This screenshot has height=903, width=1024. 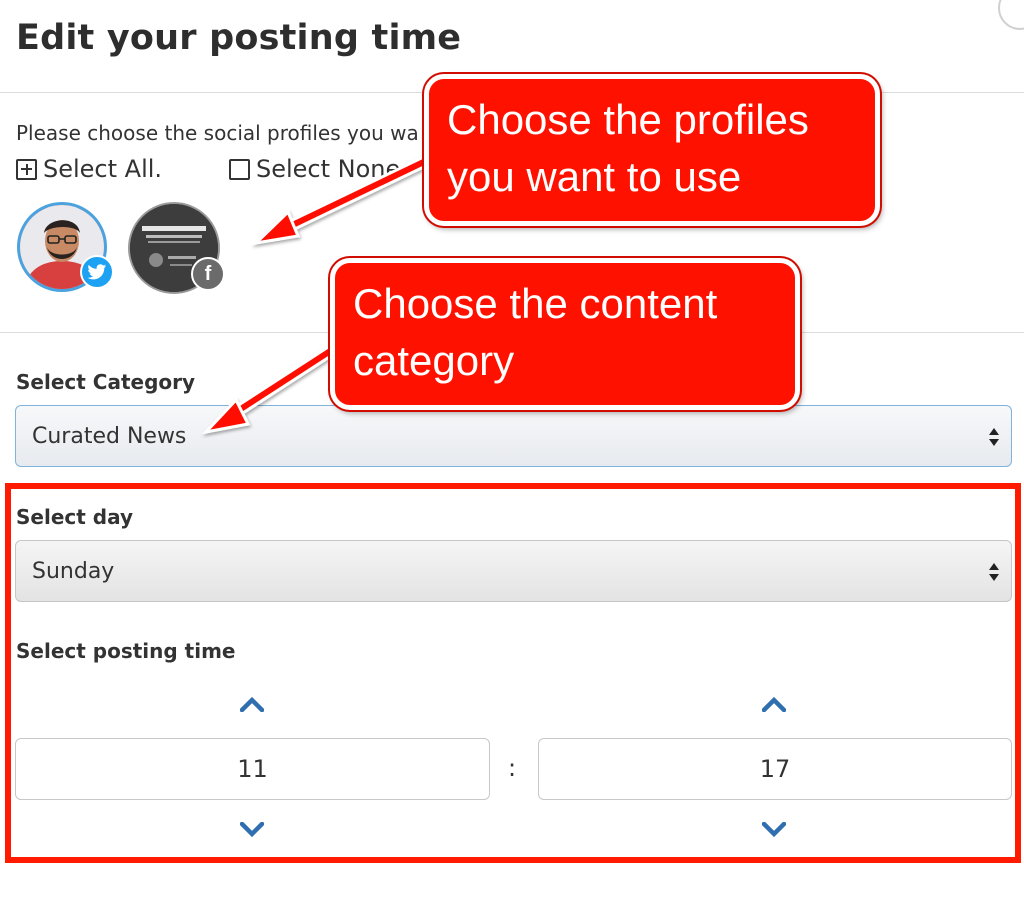 What do you see at coordinates (103, 169) in the screenshot?
I see `select-all-label: Select All.` at bounding box center [103, 169].